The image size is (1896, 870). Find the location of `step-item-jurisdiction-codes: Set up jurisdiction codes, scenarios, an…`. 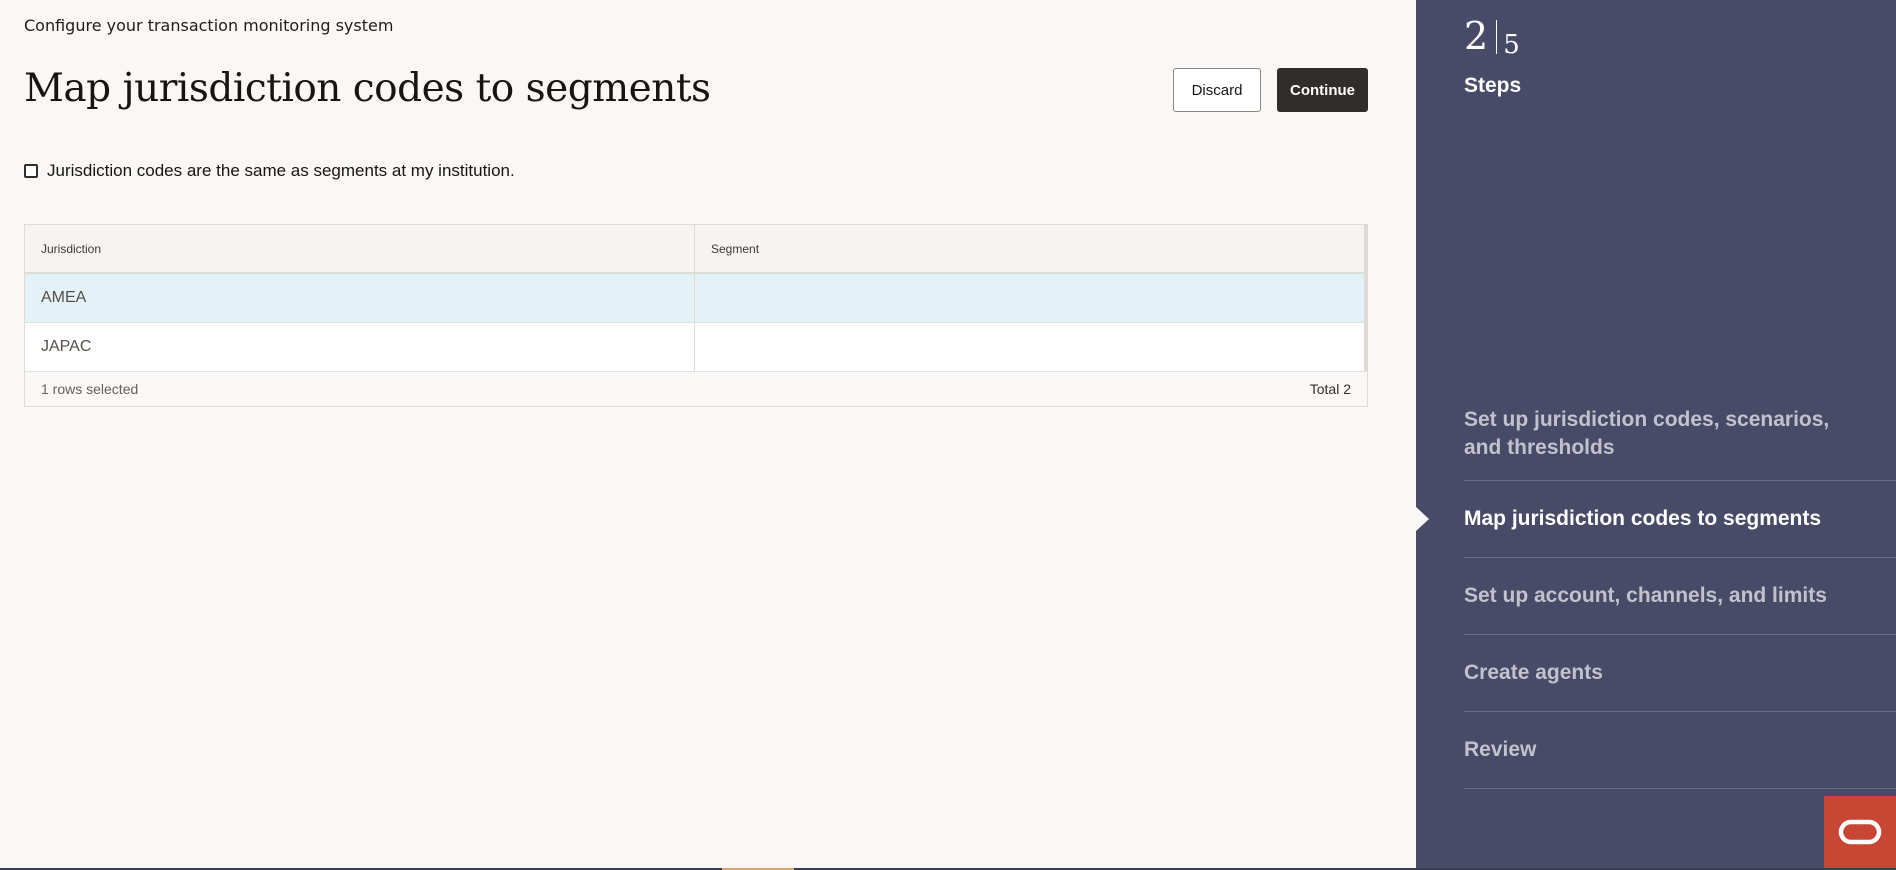

step-item-jurisdiction-codes: Set up jurisdiction codes, scenarios, an… is located at coordinates (1680, 434).